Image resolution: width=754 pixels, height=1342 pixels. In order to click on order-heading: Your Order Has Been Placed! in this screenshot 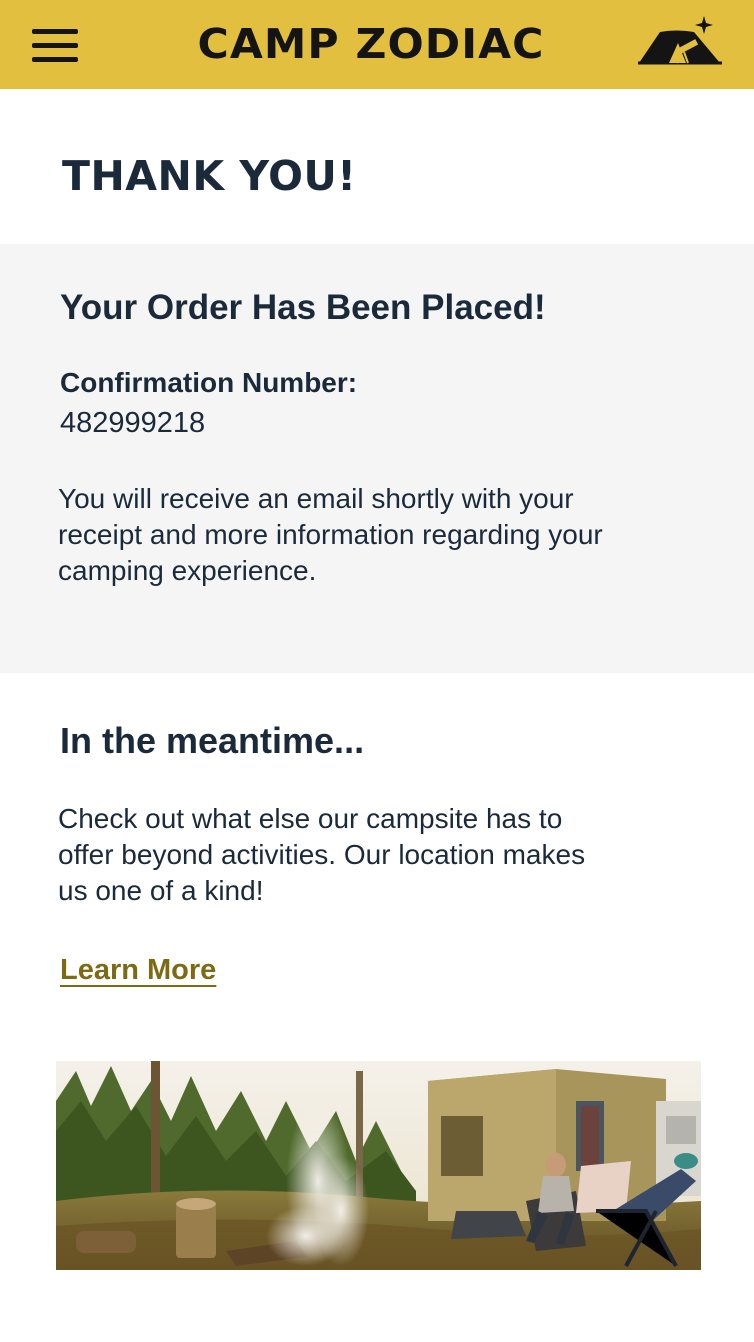, I will do `click(303, 307)`.